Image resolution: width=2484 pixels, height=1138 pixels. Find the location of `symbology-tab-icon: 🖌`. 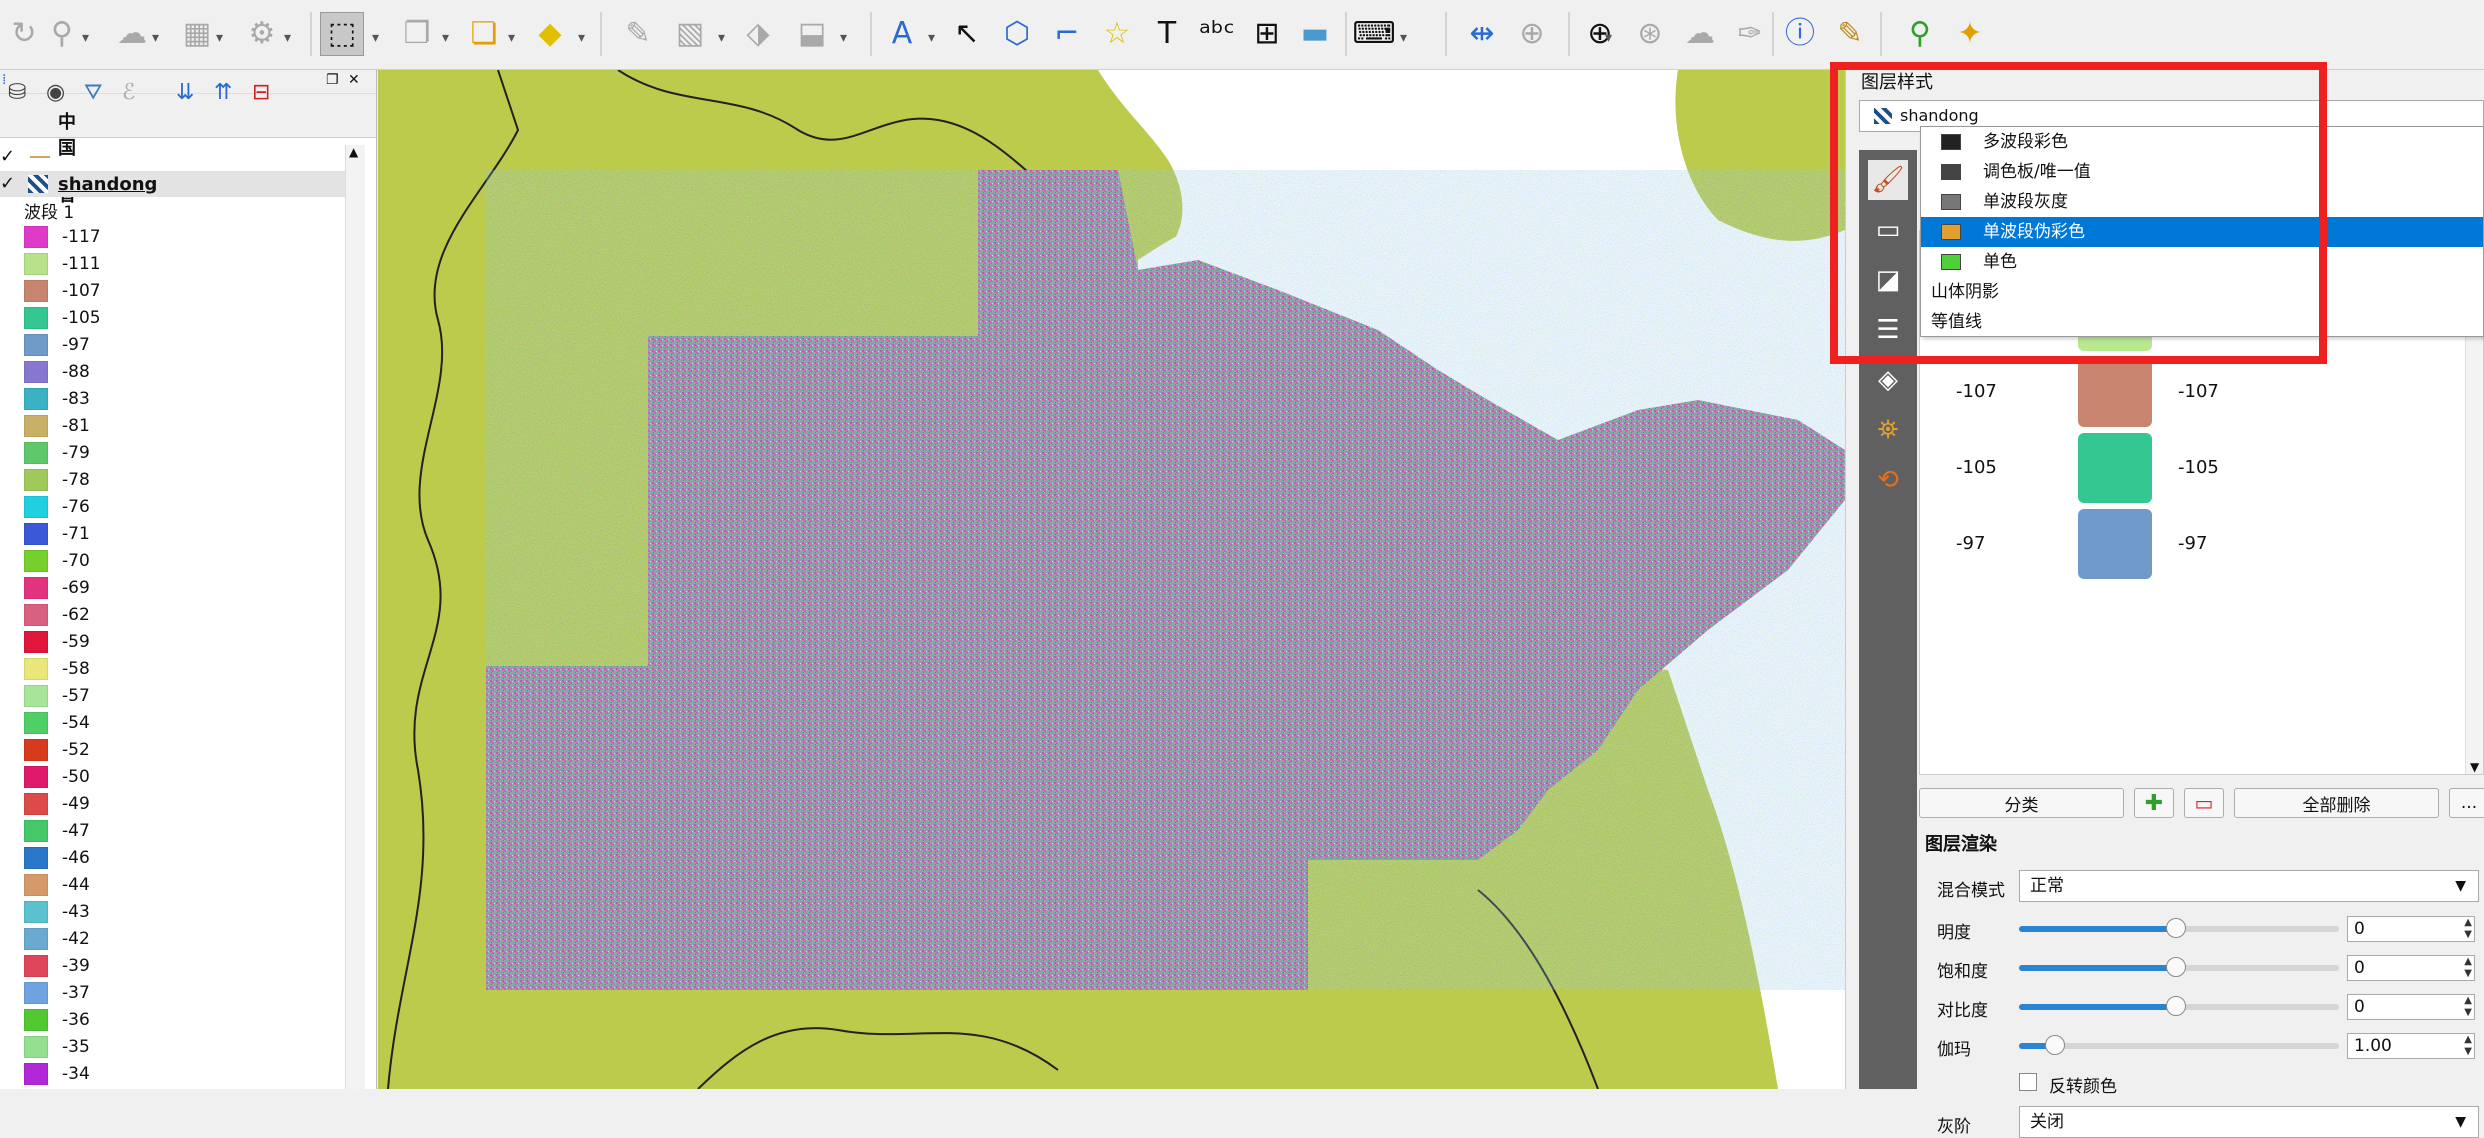

symbology-tab-icon: 🖌 is located at coordinates (1888, 180).